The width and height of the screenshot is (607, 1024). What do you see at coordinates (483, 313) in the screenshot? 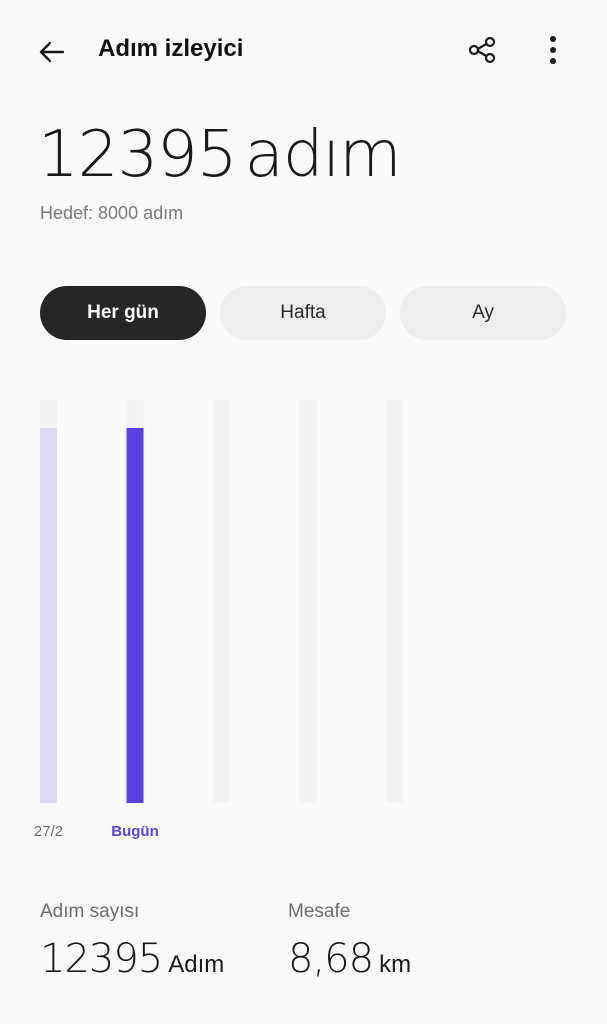
I see `tab-month: Ay` at bounding box center [483, 313].